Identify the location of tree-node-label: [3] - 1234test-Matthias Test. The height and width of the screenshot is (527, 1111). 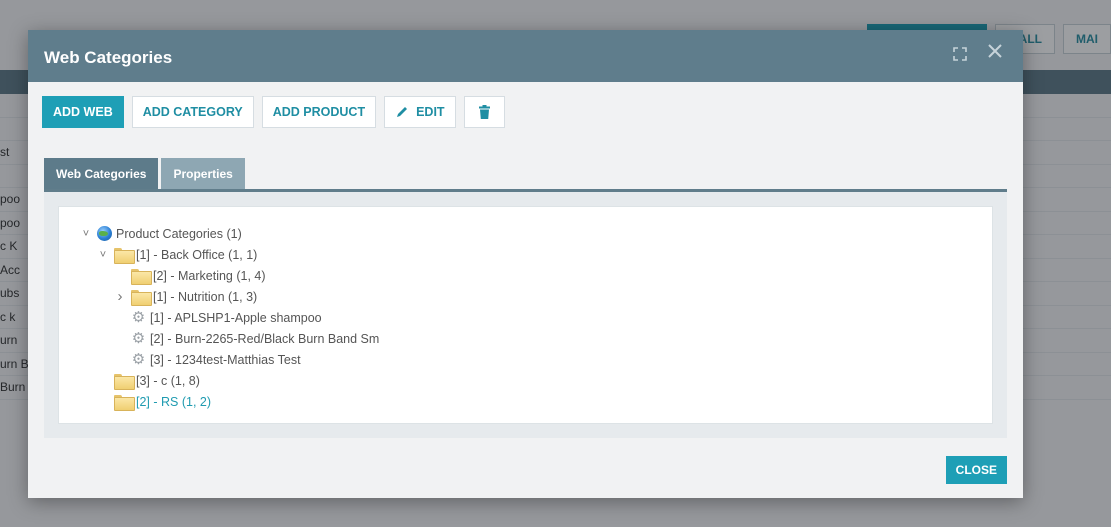
(225, 359).